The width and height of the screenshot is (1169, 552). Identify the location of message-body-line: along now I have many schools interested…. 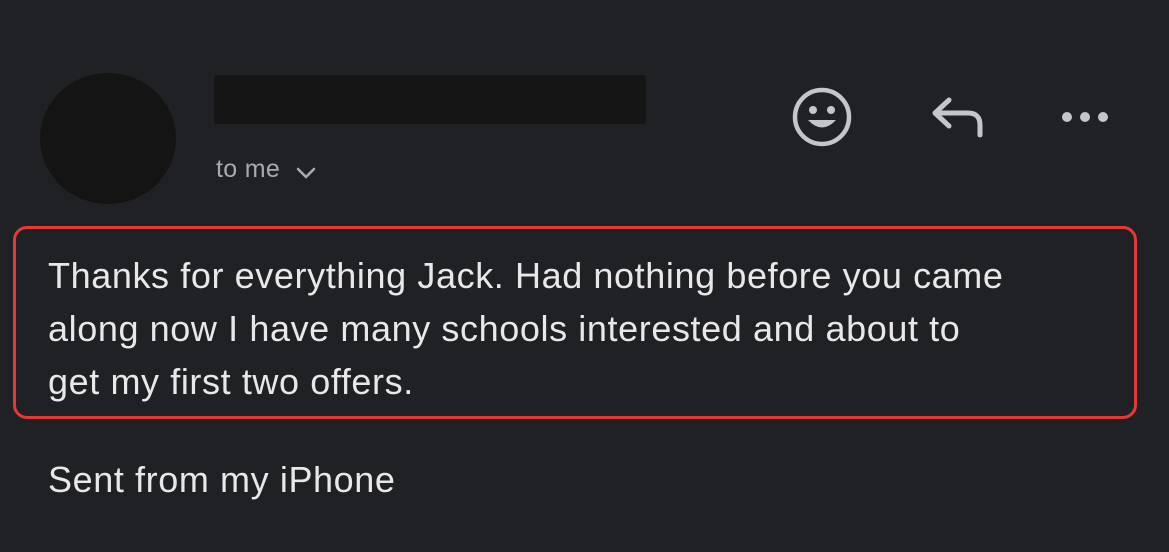
(504, 328).